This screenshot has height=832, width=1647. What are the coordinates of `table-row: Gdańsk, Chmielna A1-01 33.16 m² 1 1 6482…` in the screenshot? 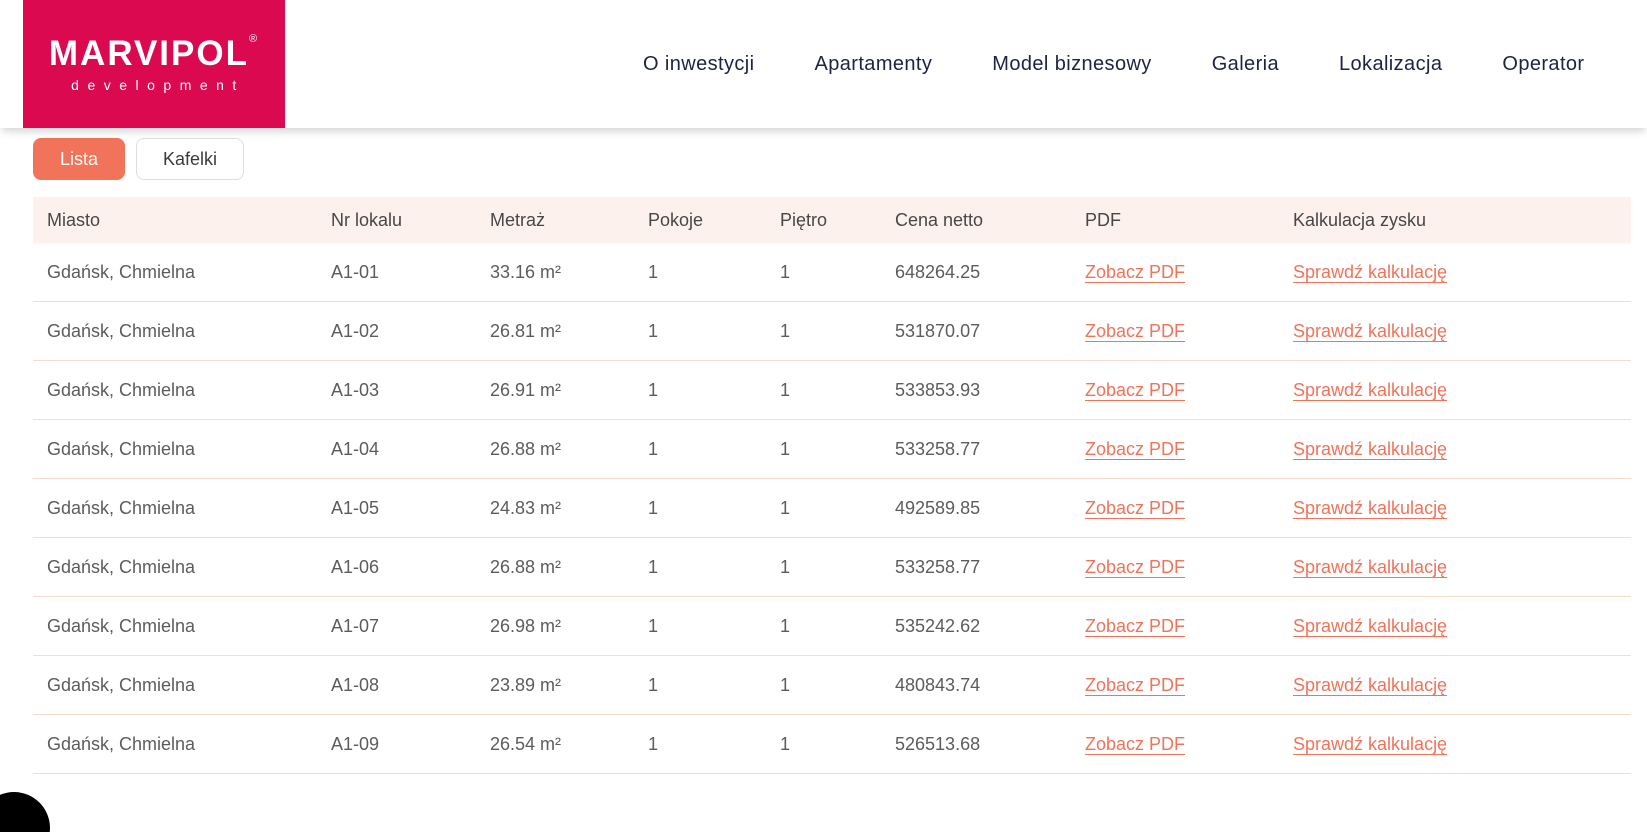 It's located at (832, 272).